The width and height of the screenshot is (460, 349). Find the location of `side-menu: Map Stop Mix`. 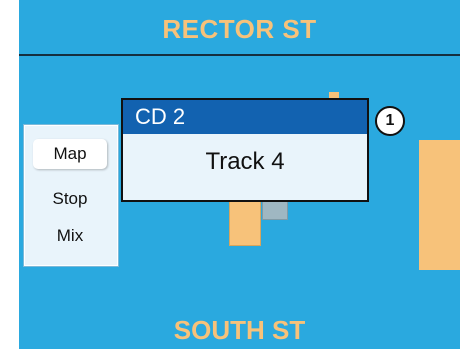

side-menu: Map Stop Mix is located at coordinates (71, 195).